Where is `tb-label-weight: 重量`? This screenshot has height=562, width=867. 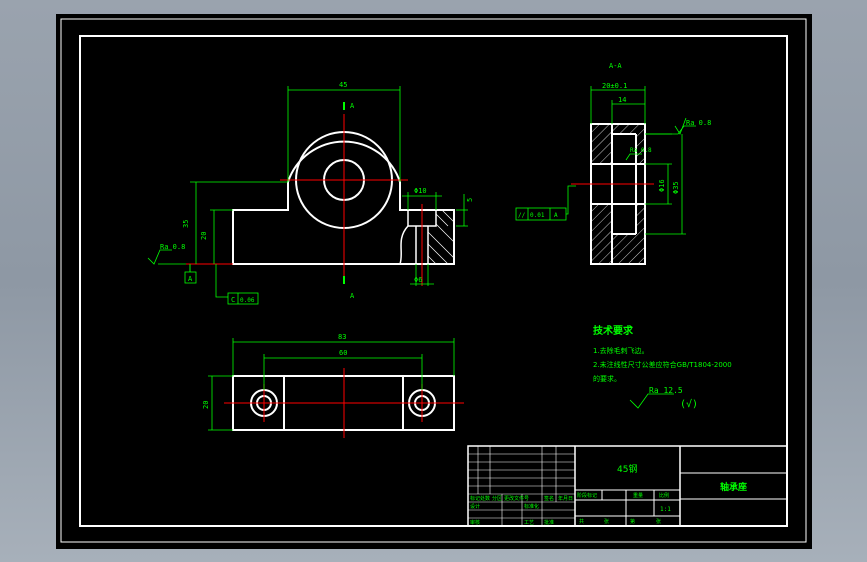 tb-label-weight: 重量 is located at coordinates (638, 495).